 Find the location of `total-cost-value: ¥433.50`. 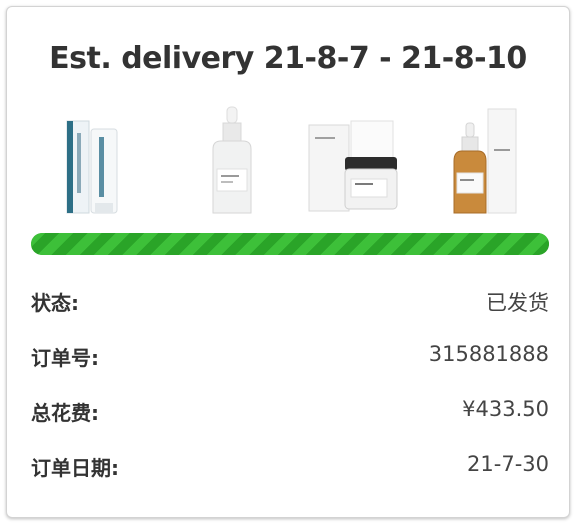

total-cost-value: ¥433.50 is located at coordinates (505, 409).